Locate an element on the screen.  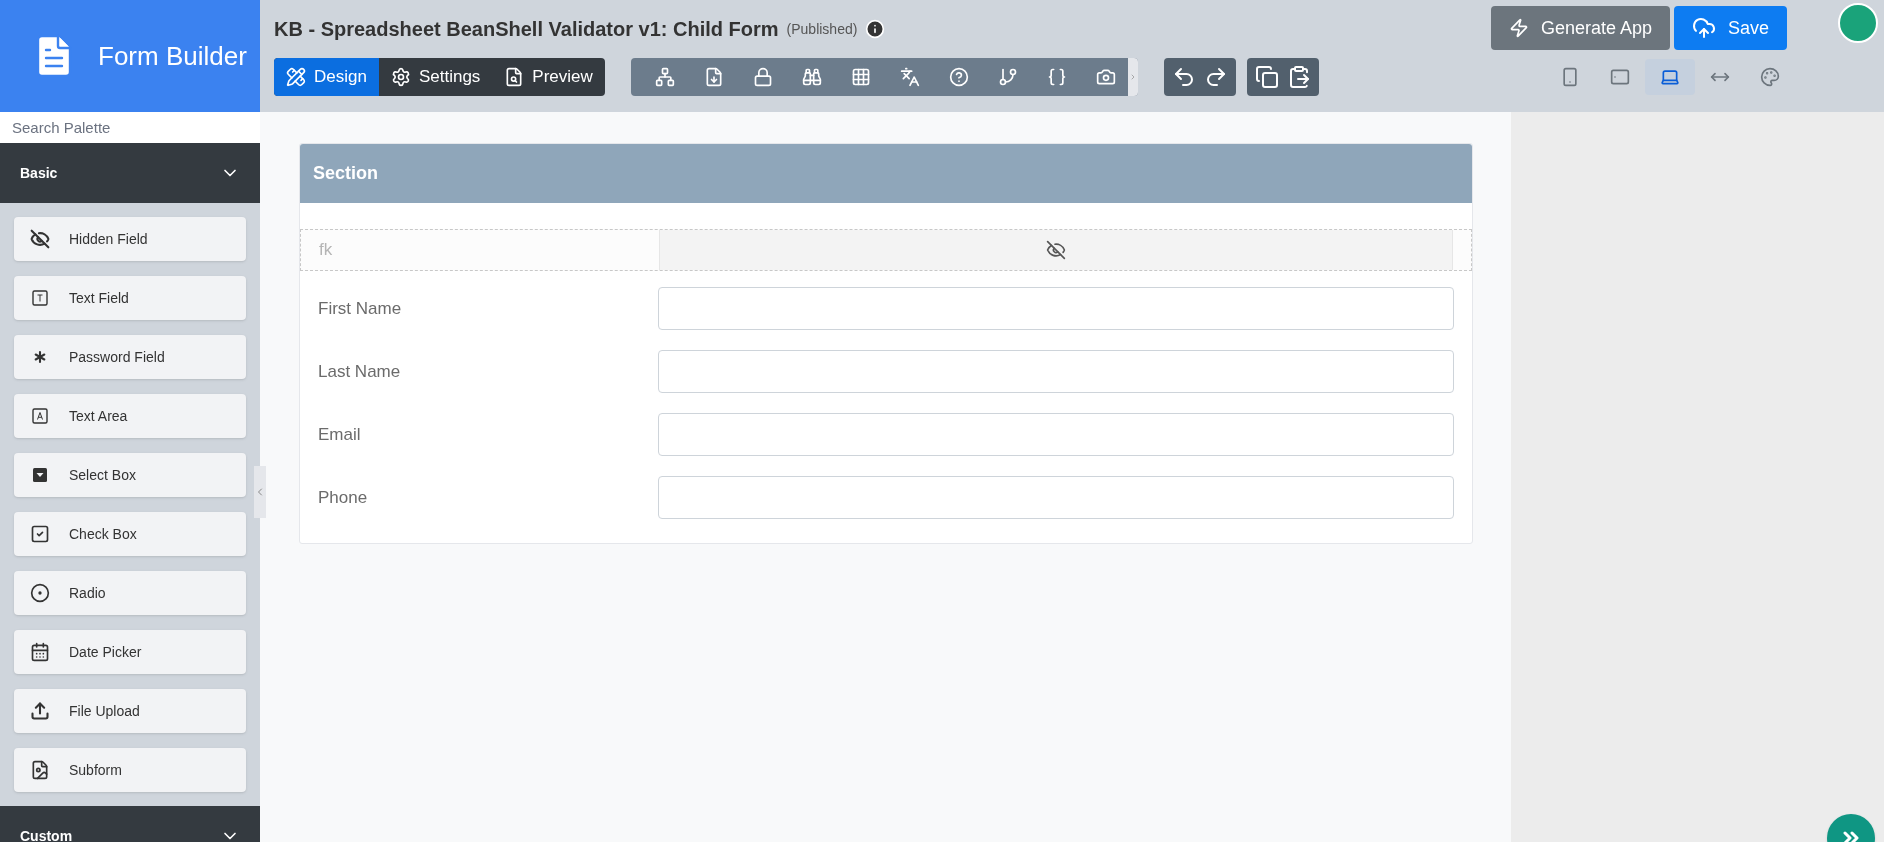
field-label: Email is located at coordinates (339, 434).